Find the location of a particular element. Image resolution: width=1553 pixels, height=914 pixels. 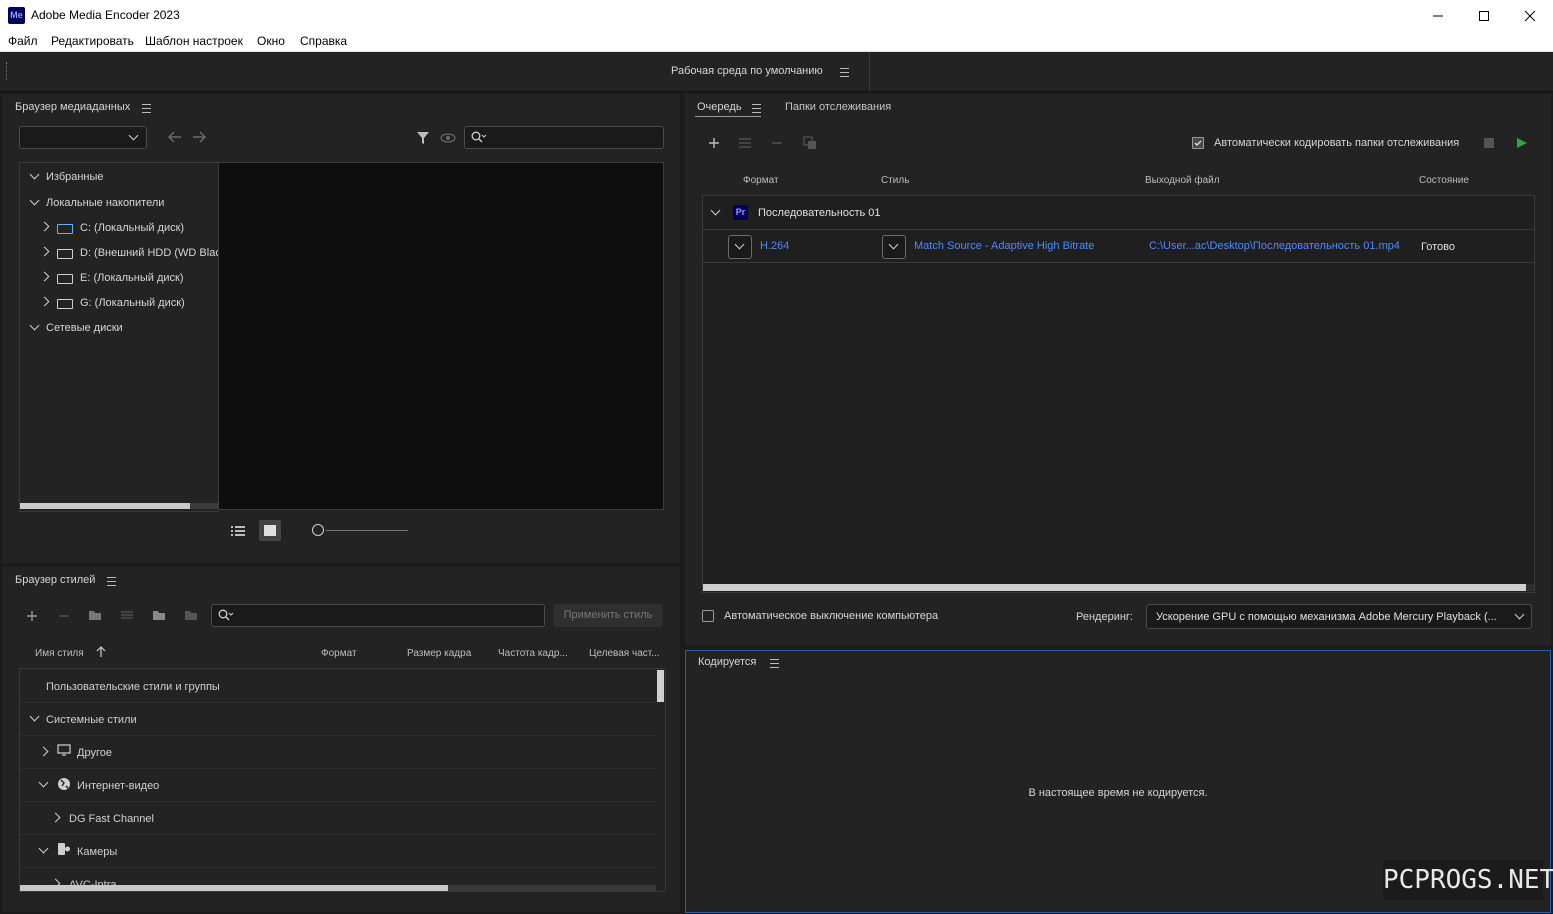

remove-style-icon is located at coordinates (64, 616).